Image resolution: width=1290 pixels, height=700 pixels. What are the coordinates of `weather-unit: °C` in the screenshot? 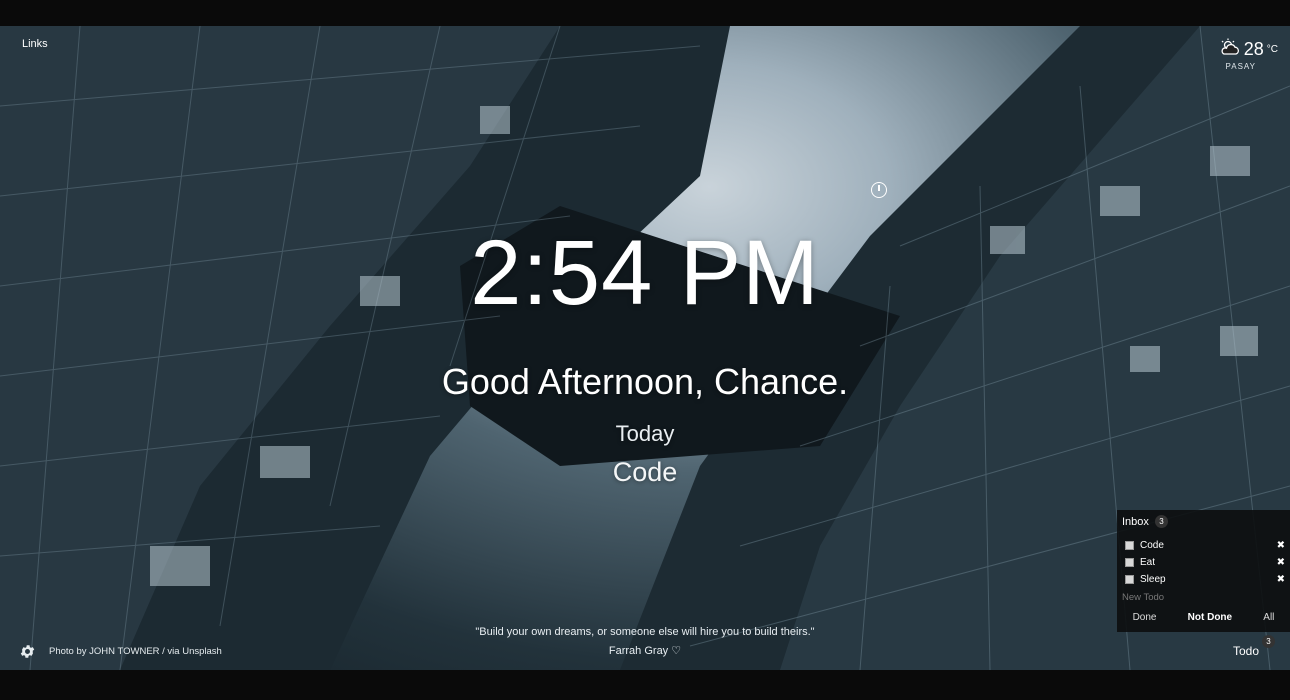 It's located at (1272, 49).